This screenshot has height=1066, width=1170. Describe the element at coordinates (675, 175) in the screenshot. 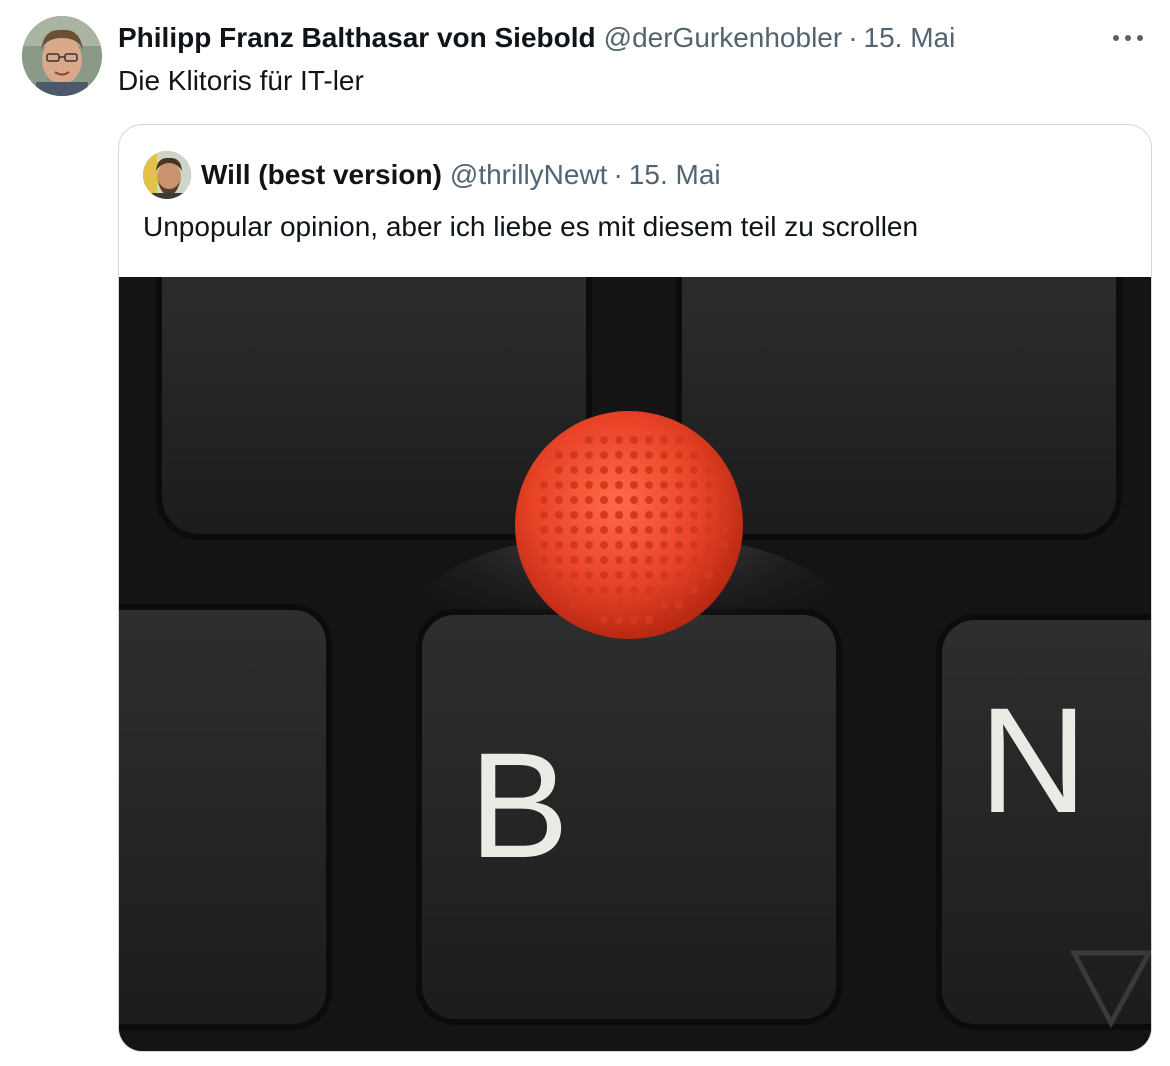

I see `quoted-tweet-date: 15. Mai` at that location.